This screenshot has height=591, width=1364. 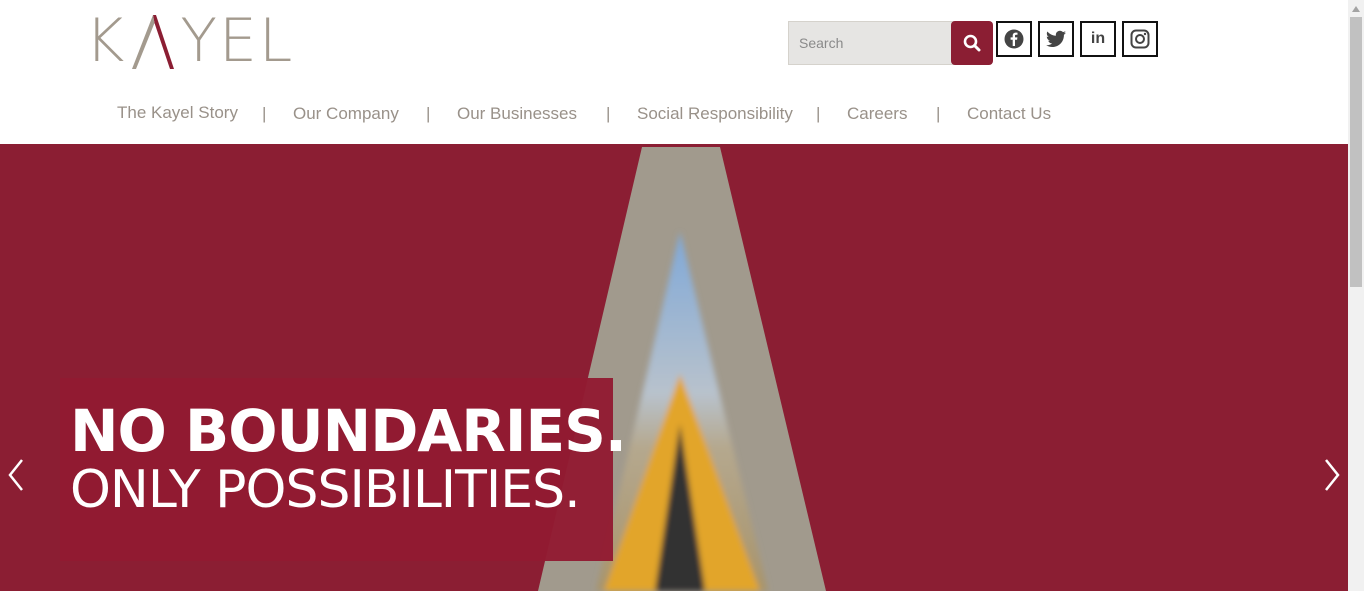 I want to click on search-input, so click(x=873, y=43).